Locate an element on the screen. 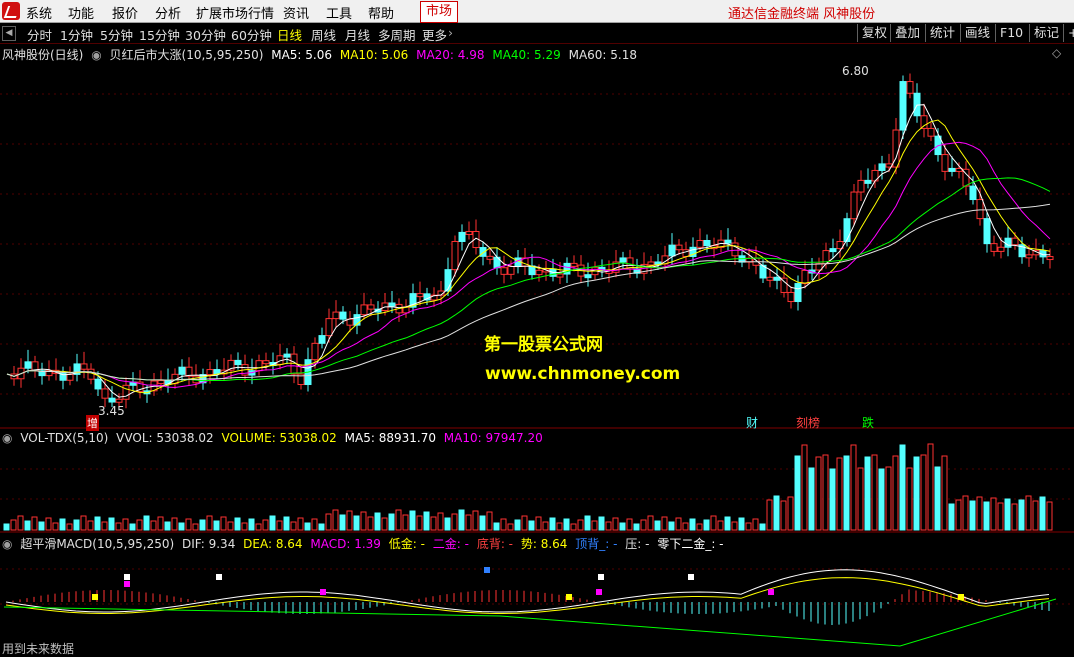  toolbar-left-arrow-icon: ◀ is located at coordinates (9, 33).